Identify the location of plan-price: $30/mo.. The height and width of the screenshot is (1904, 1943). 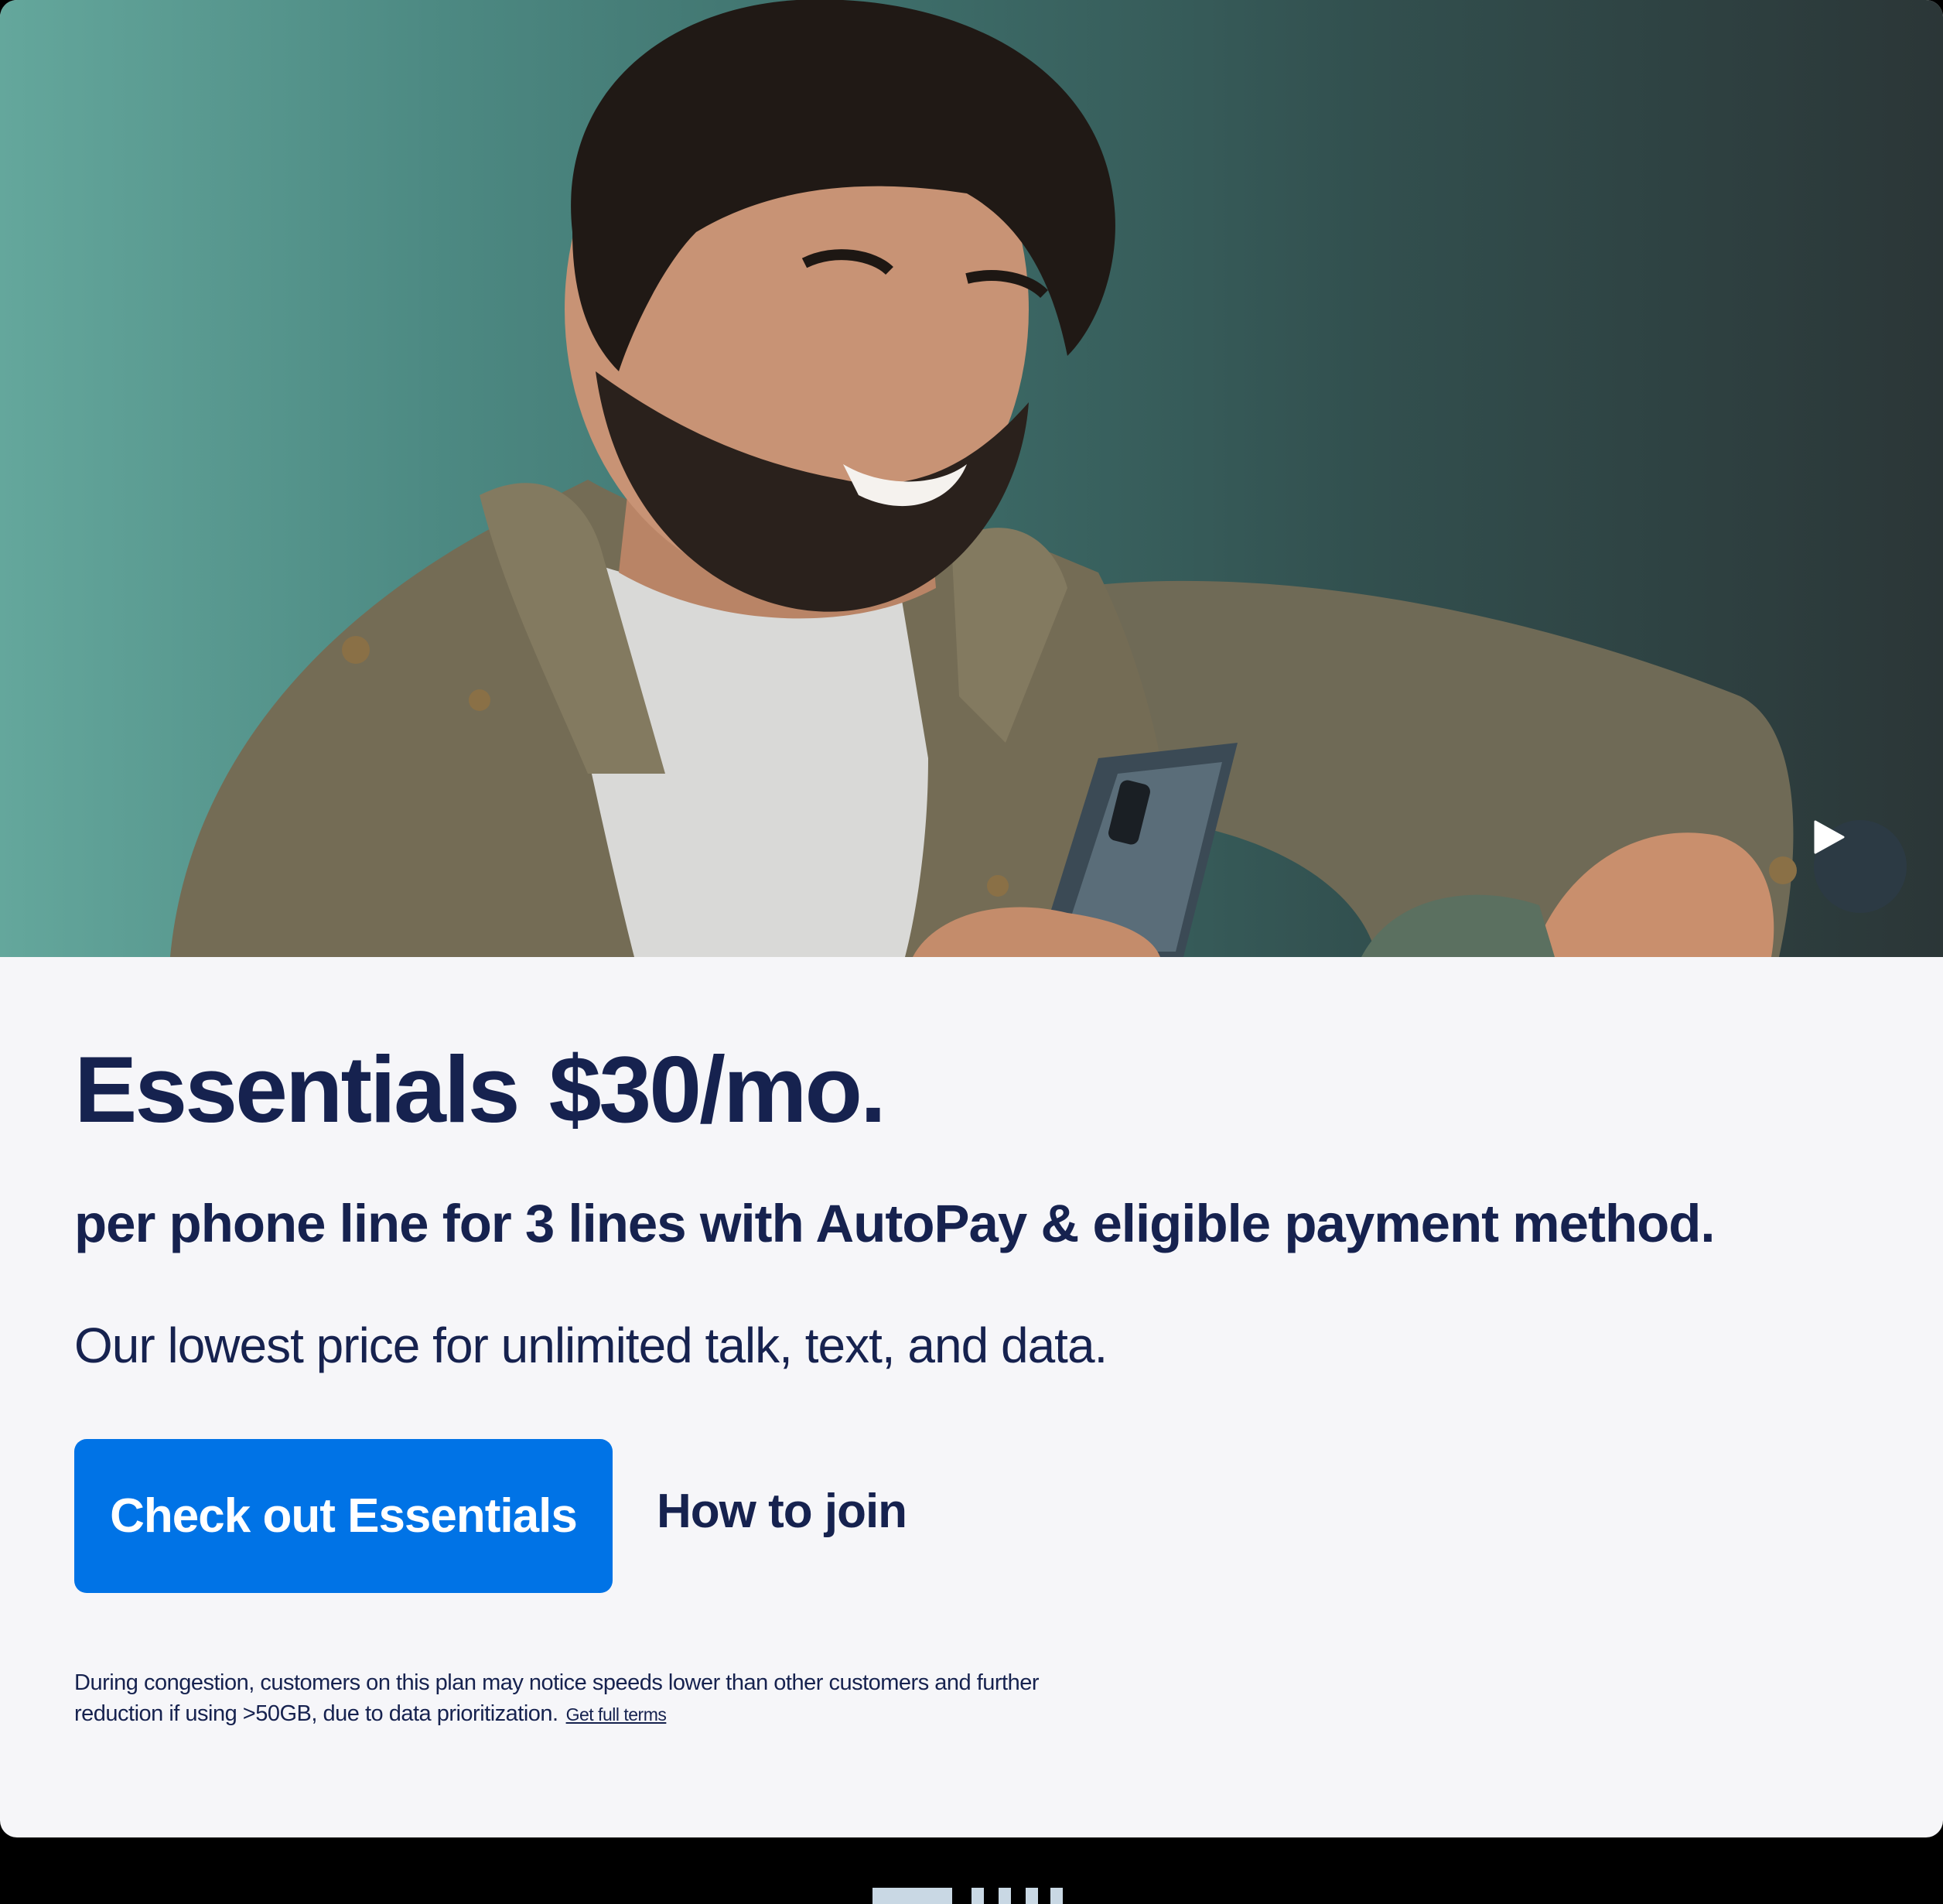
(717, 1090).